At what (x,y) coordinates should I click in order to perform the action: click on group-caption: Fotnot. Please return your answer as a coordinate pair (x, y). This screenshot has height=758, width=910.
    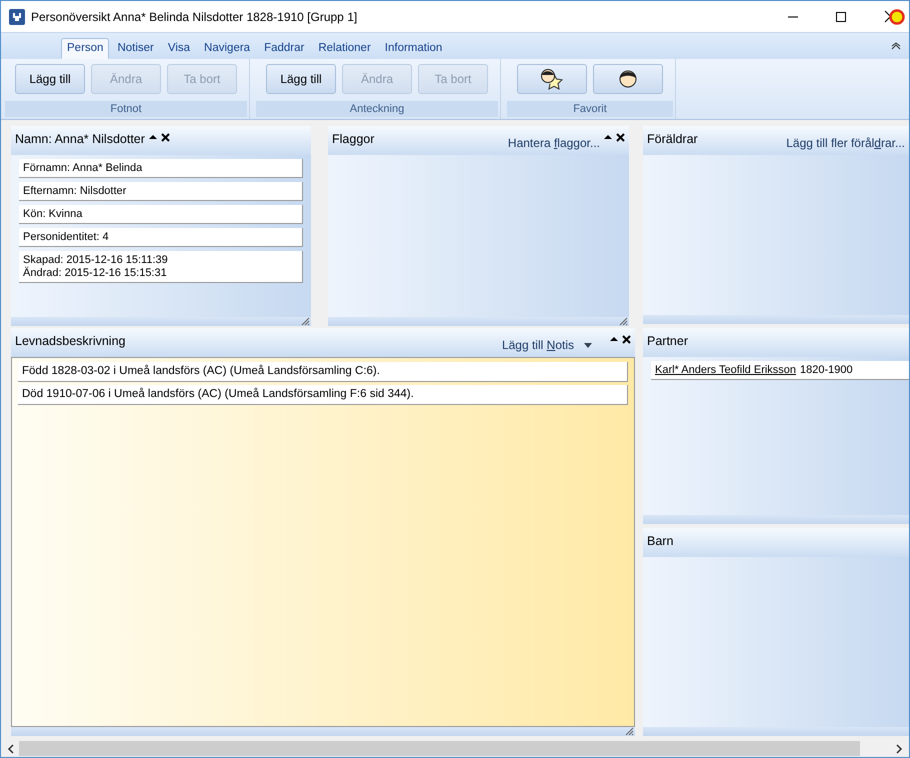
    Looking at the image, I should click on (126, 109).